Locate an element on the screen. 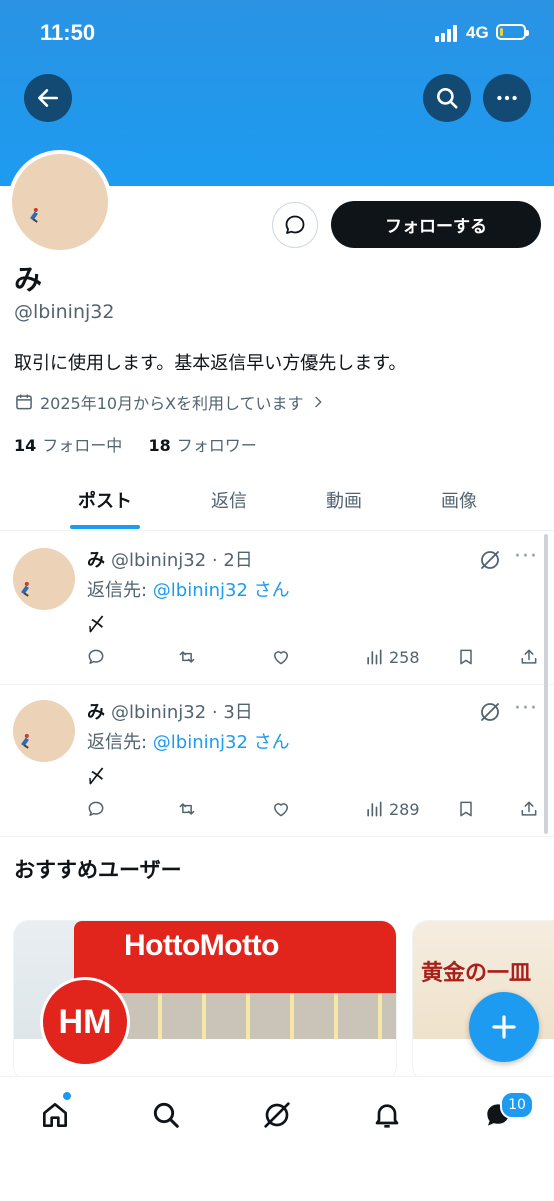 The image size is (554, 1201). nav-grok is located at coordinates (277, 1115).